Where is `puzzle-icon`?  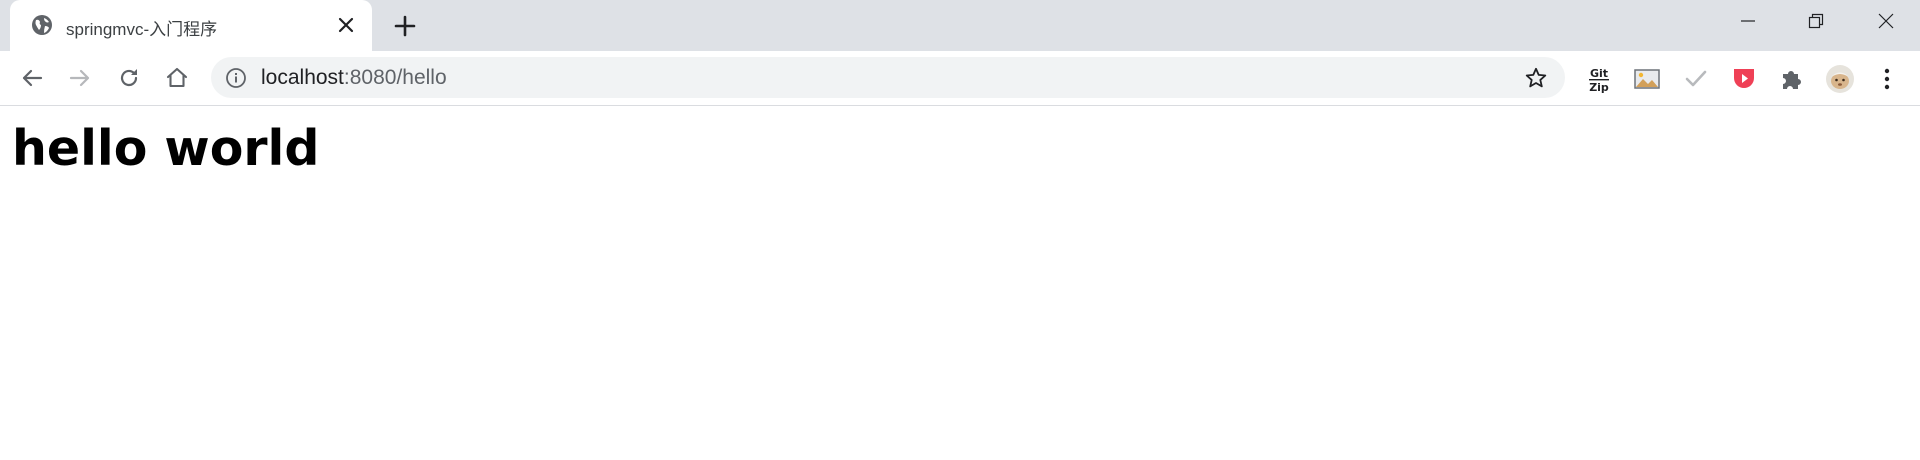
puzzle-icon is located at coordinates (1791, 78).